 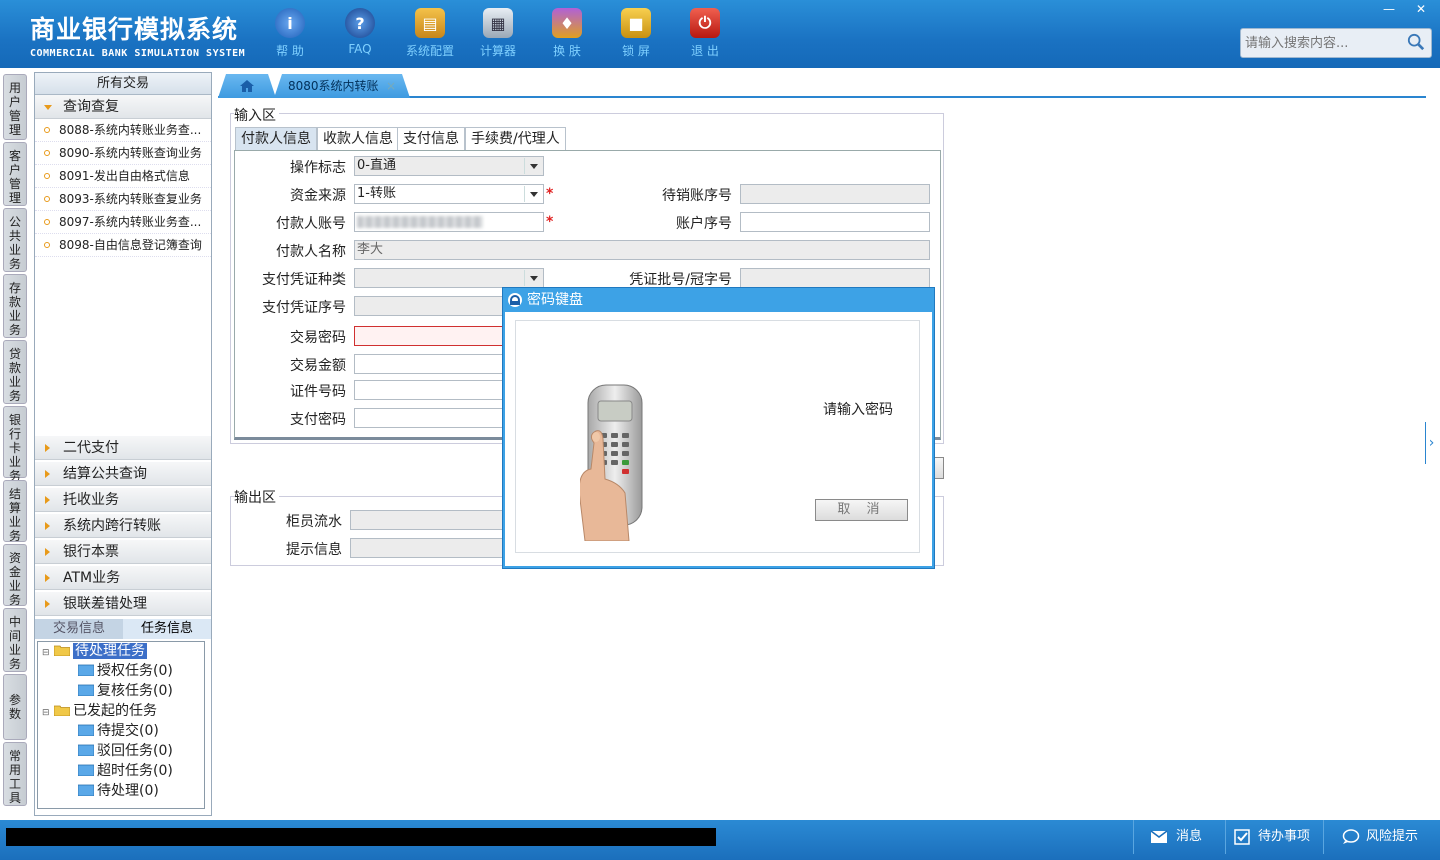 I want to click on dialog-title: 密码键盘, so click(x=555, y=300).